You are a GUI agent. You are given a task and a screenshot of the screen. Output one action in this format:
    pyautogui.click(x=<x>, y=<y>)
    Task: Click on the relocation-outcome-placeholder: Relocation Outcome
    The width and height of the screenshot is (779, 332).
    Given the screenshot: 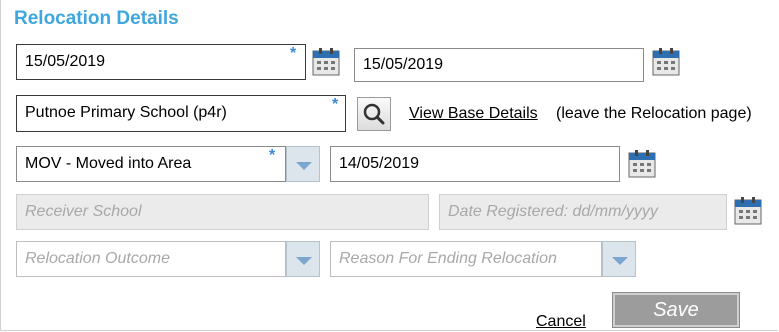 What is the action you would take?
    pyautogui.click(x=97, y=258)
    